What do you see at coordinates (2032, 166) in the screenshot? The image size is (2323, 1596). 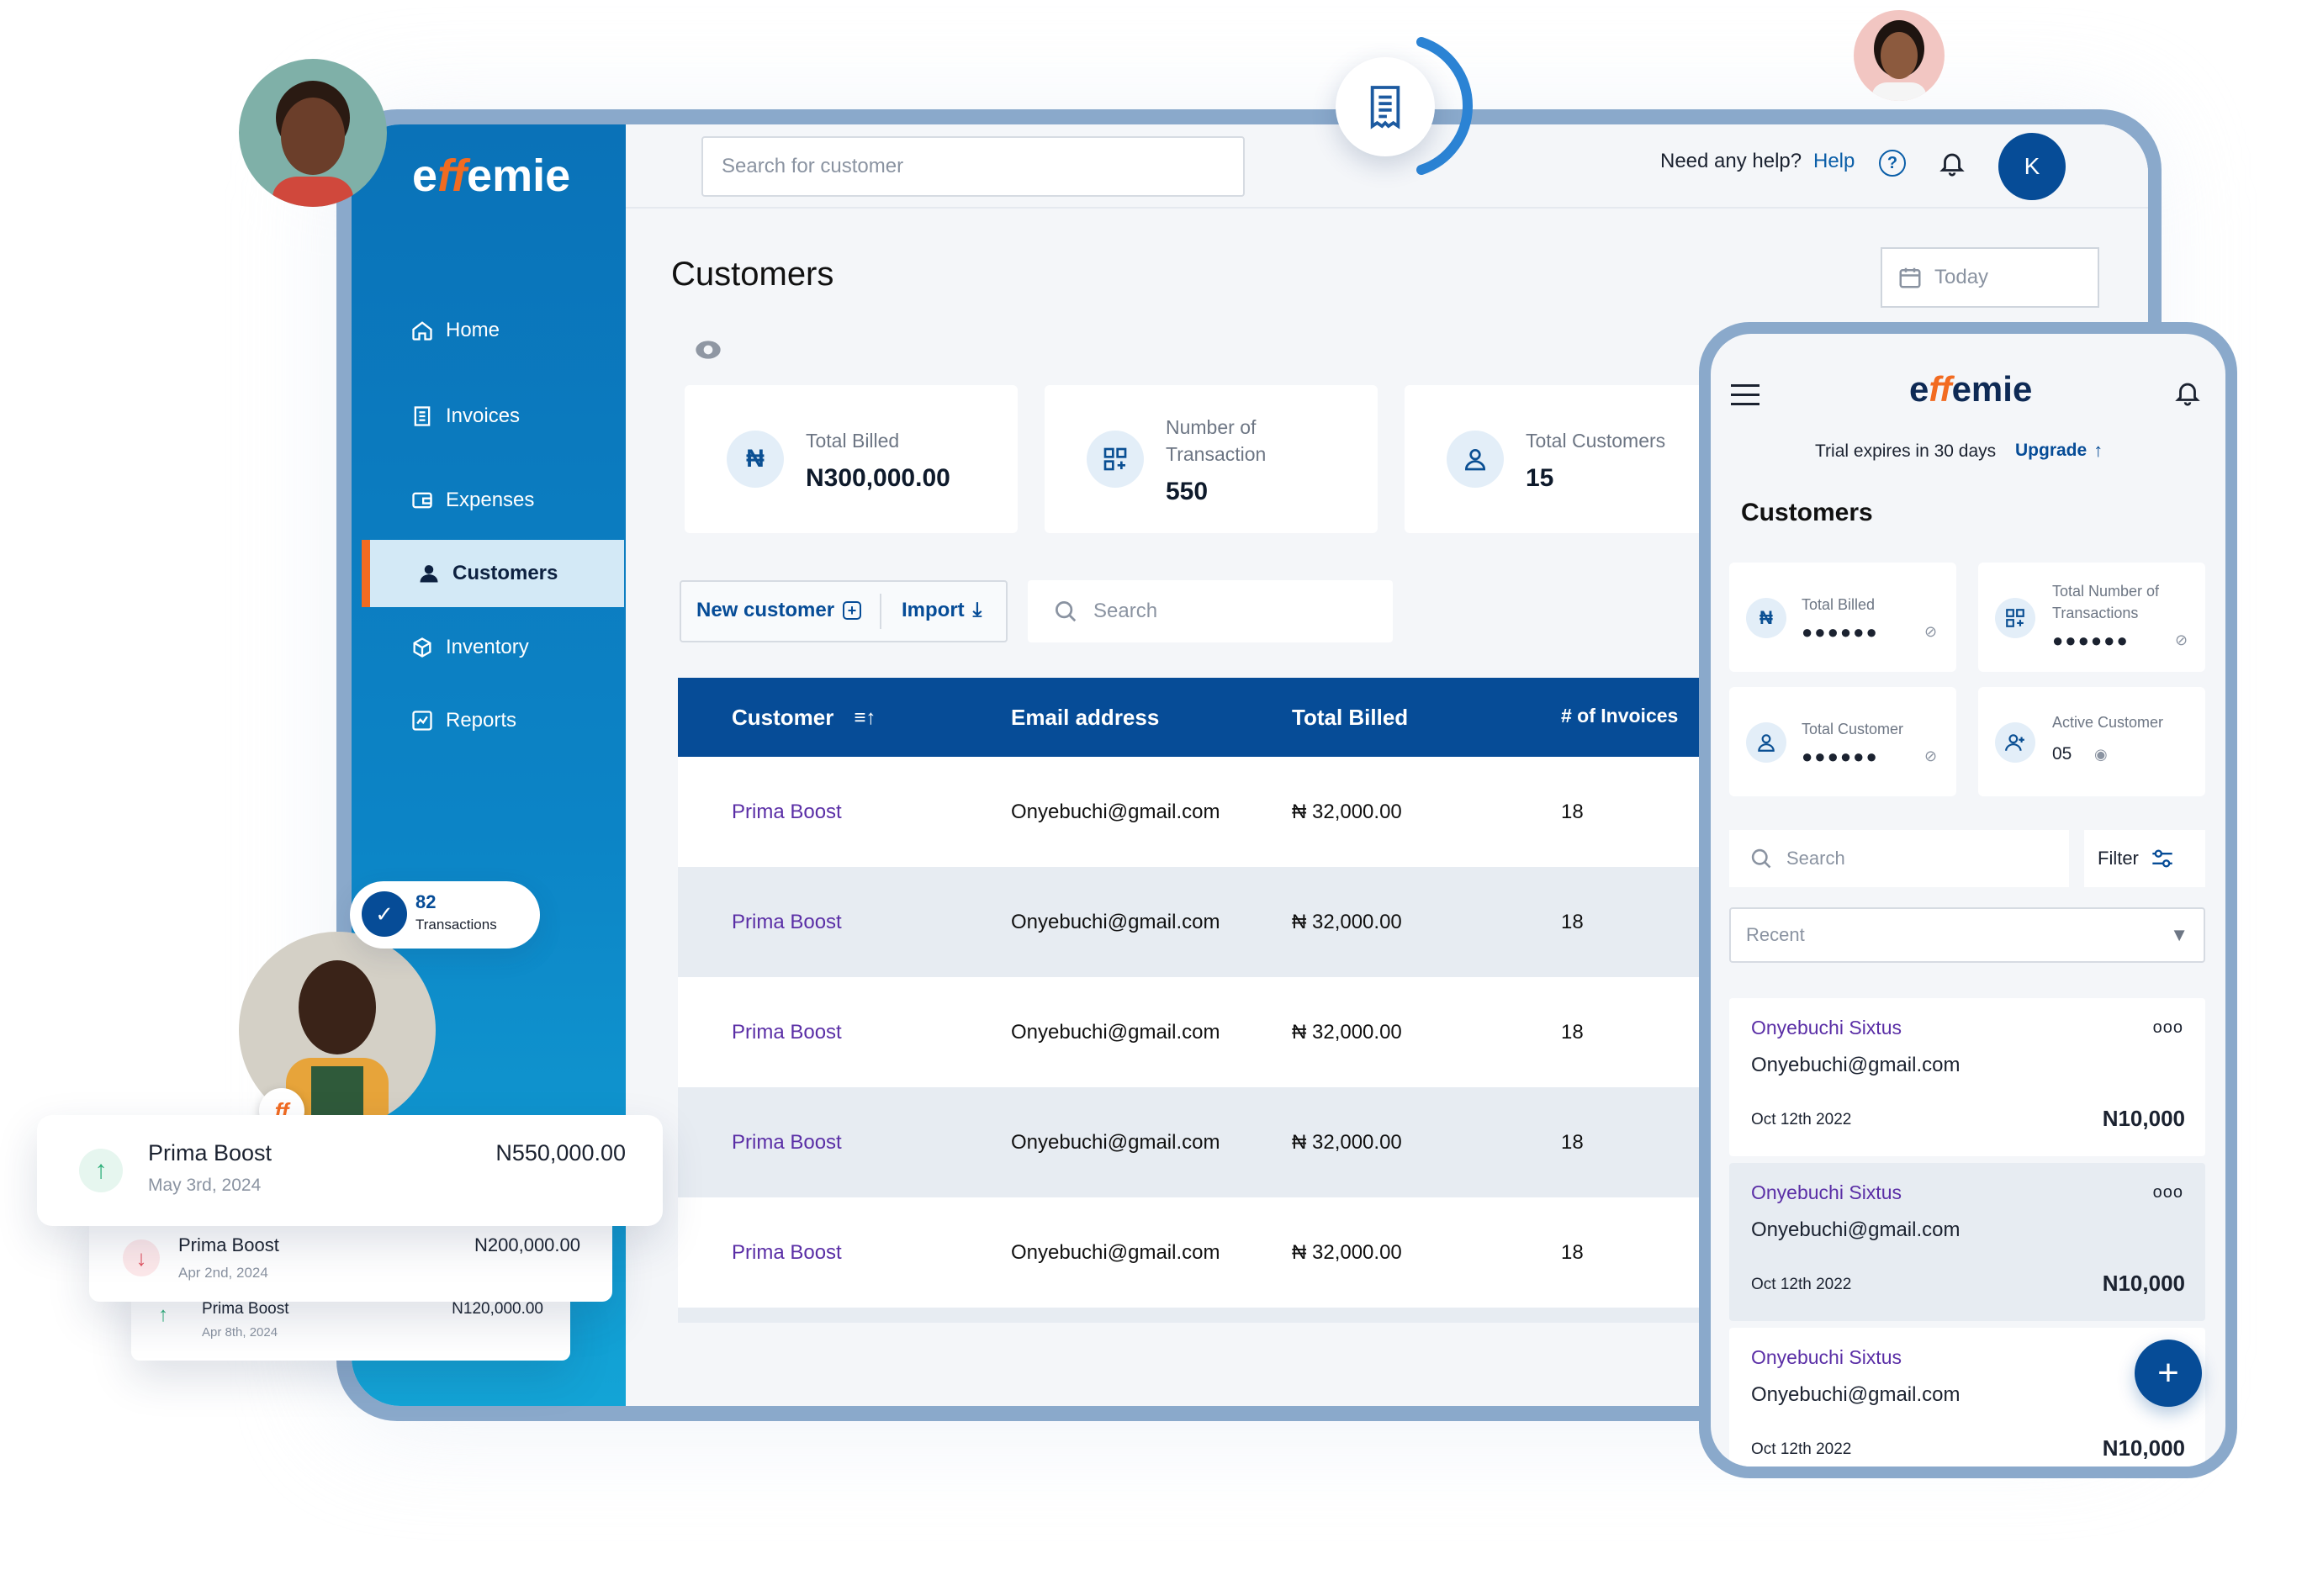 I see `user-avatar: K` at bounding box center [2032, 166].